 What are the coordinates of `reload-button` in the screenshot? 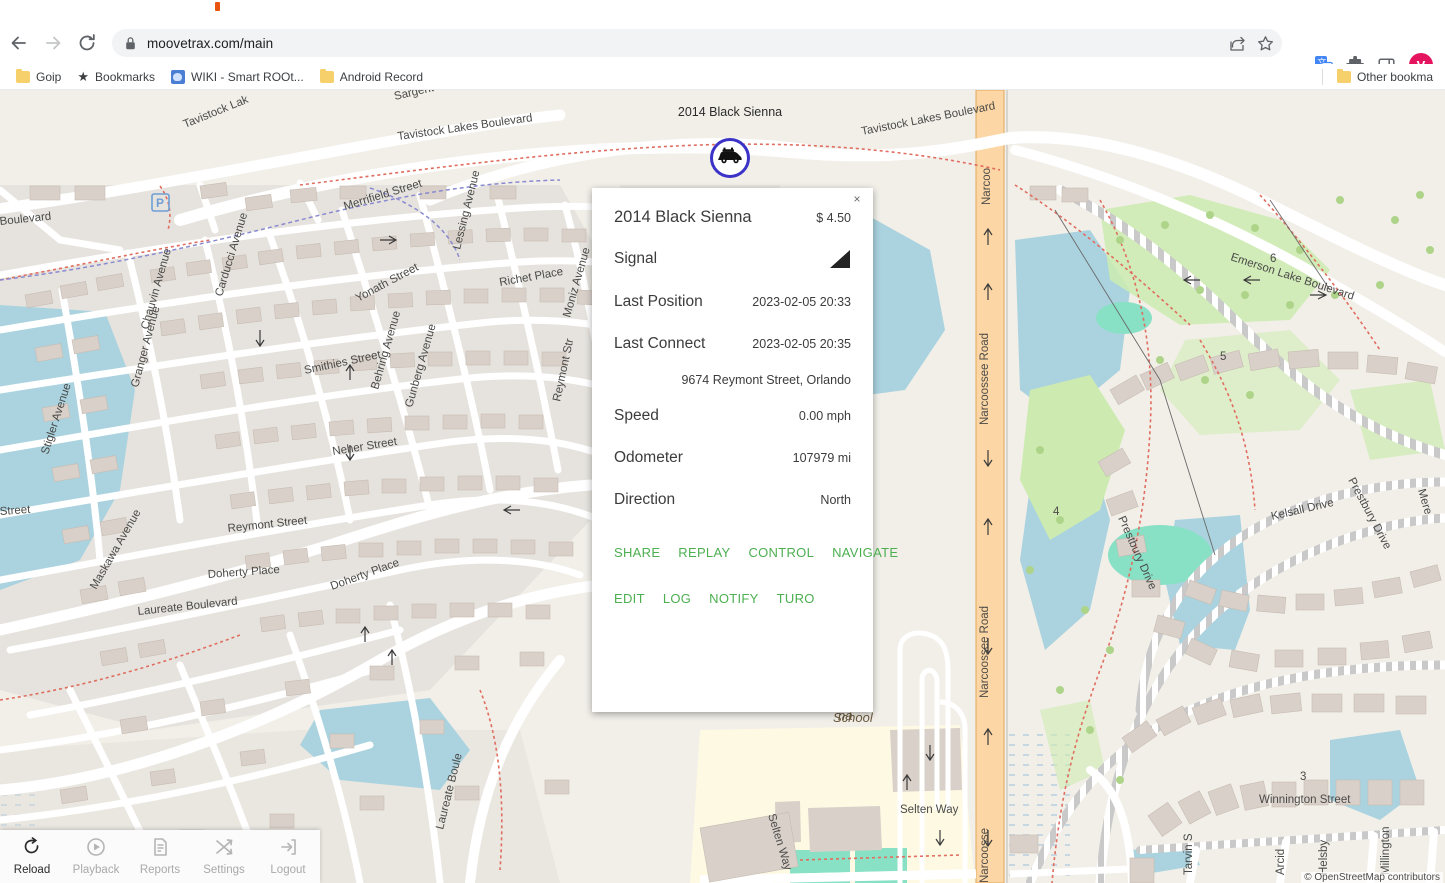 It's located at (87, 43).